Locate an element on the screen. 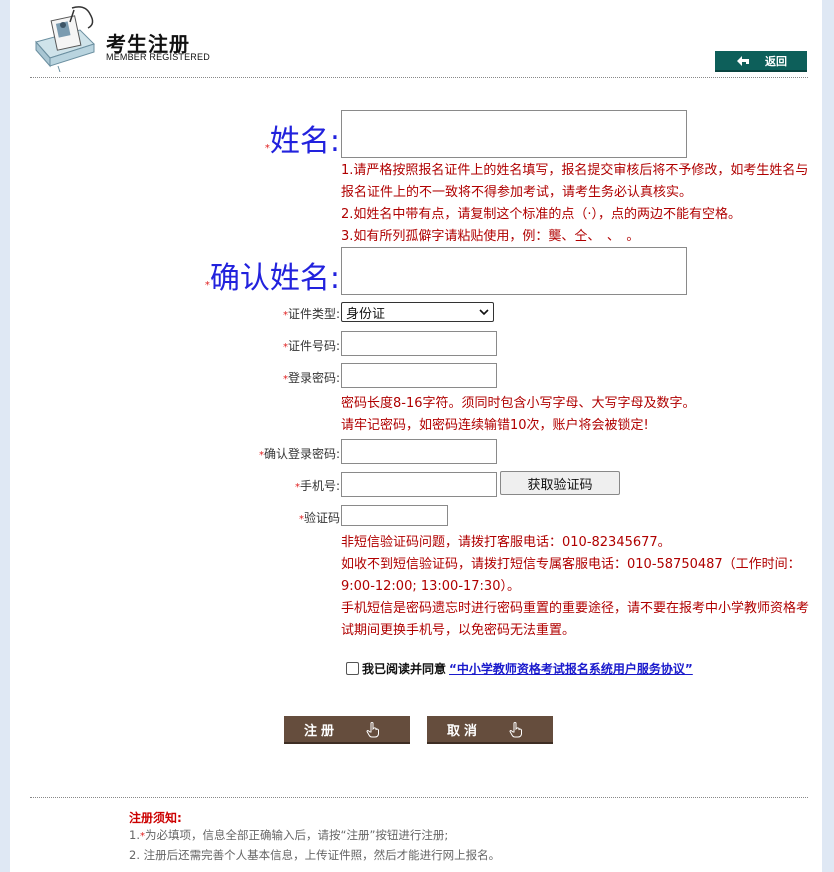  code-input is located at coordinates (394, 515).